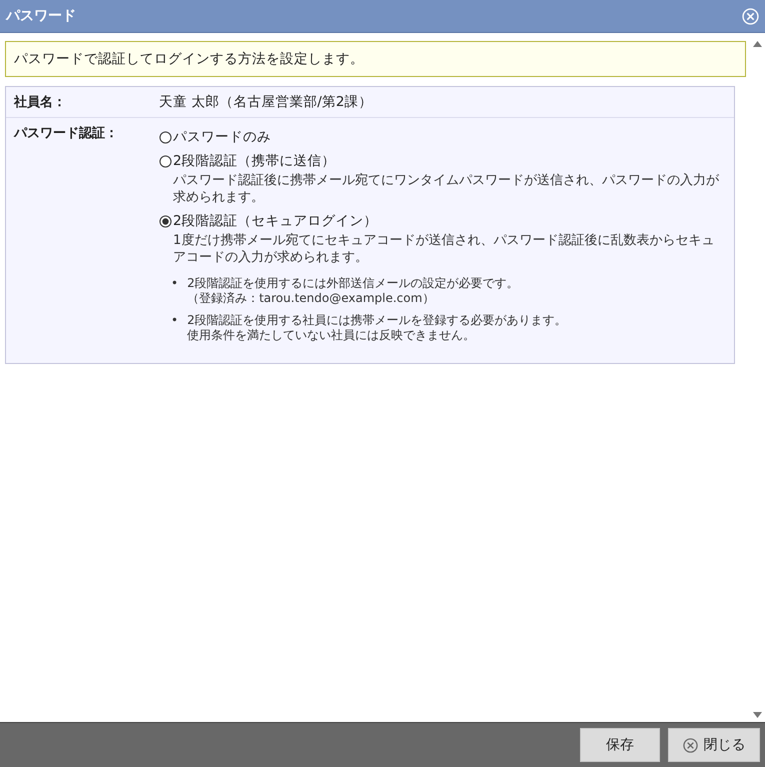 The width and height of the screenshot is (765, 767). What do you see at coordinates (41, 16) in the screenshot?
I see `window-title: パスワード` at bounding box center [41, 16].